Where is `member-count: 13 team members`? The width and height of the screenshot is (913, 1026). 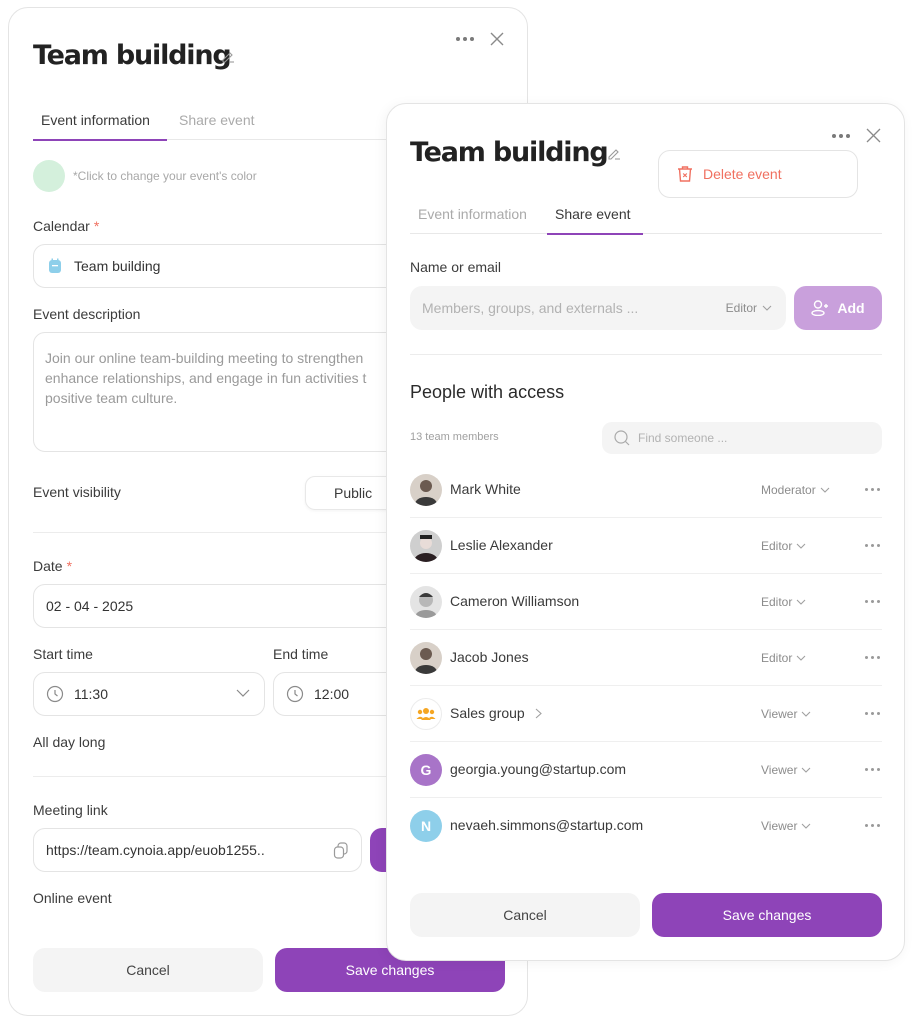 member-count: 13 team members is located at coordinates (454, 437).